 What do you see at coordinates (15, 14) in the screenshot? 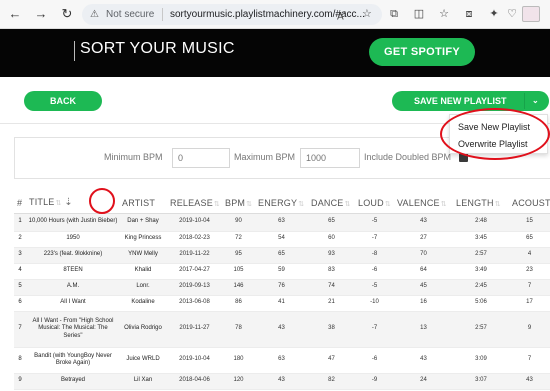
I see `back-arrow-icon: ←` at bounding box center [15, 14].